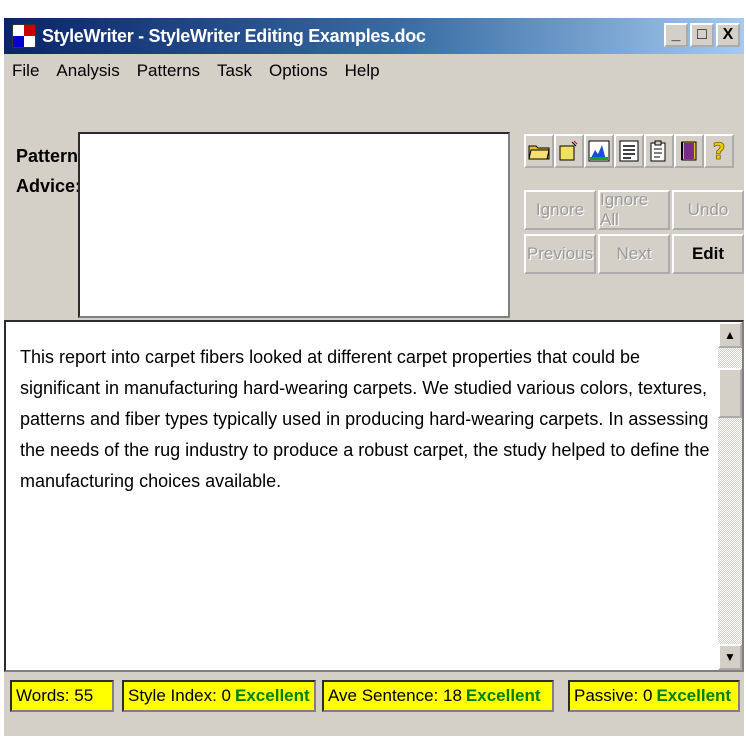 This screenshot has width=746, height=738. I want to click on close-button: X, so click(728, 35).